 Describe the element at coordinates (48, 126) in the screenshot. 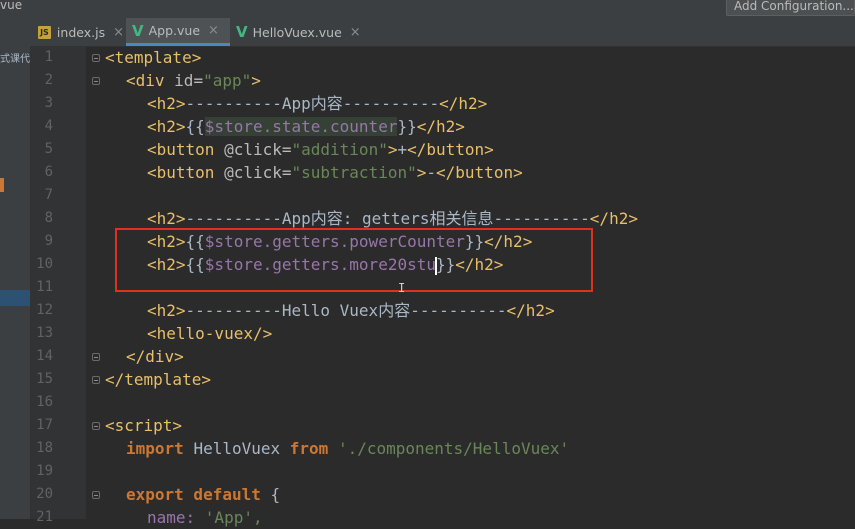

I see `line-number: 4` at that location.